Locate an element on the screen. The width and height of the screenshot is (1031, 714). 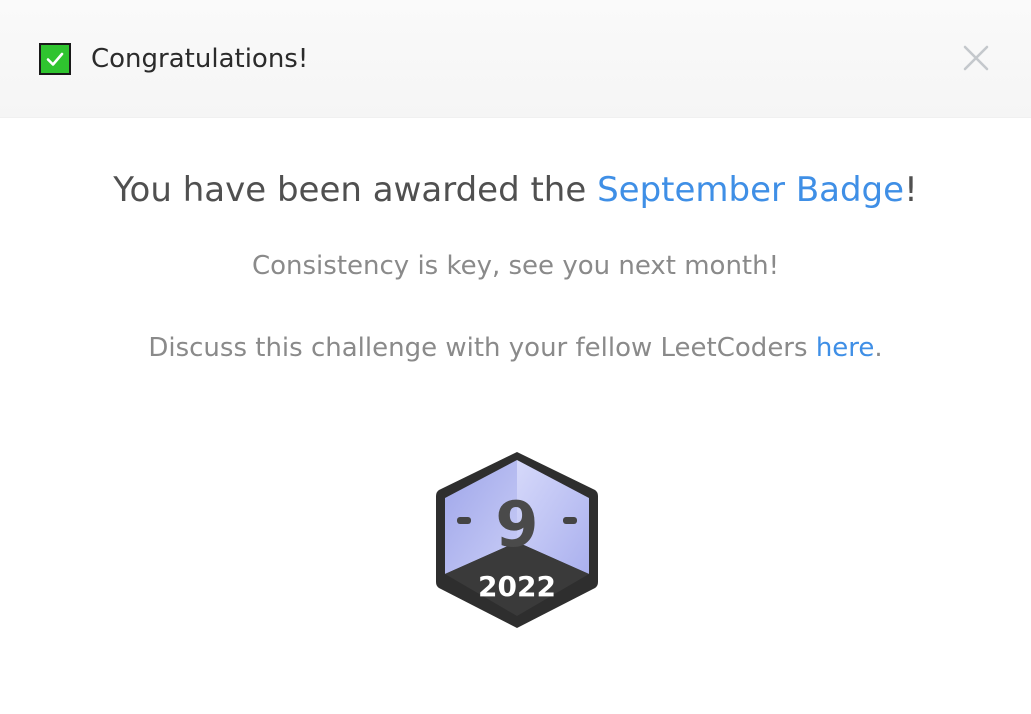
september-badge: 9 2022 is located at coordinates (517, 540).